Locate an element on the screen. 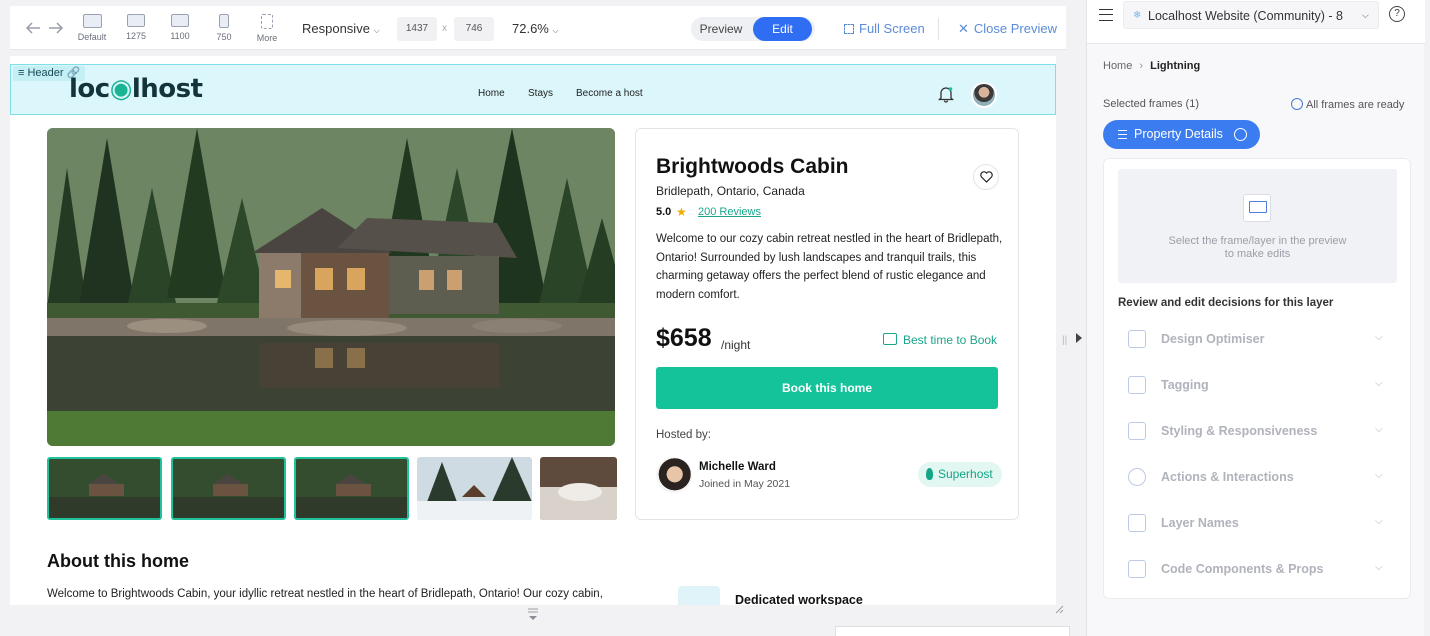  responsive-label: Responsive is located at coordinates (336, 28).